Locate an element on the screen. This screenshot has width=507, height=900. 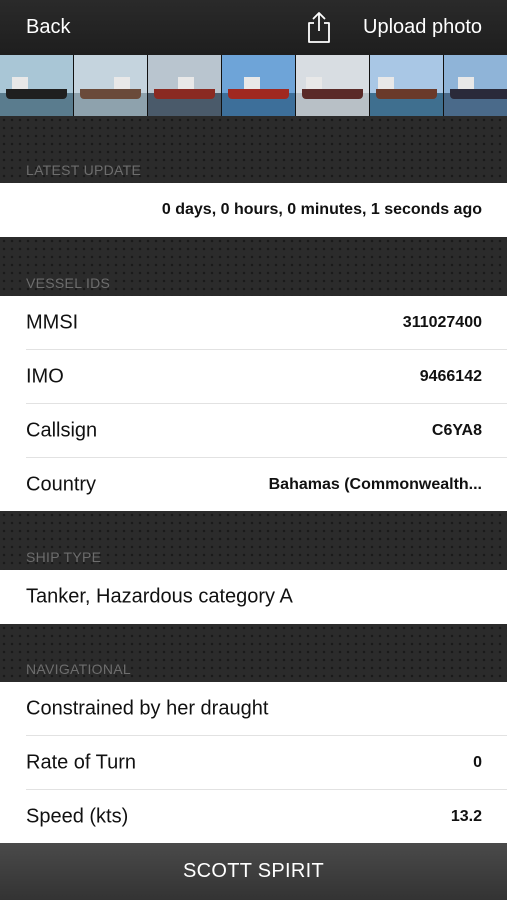
callsign-row: Callsign C6YA8 is located at coordinates (253, 431).